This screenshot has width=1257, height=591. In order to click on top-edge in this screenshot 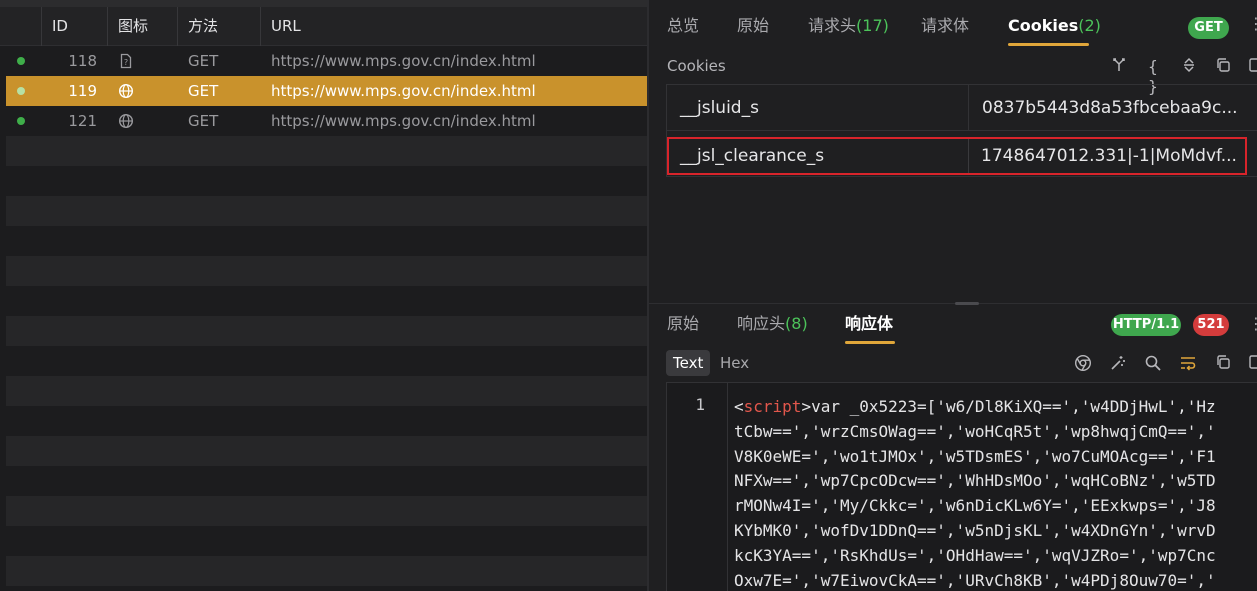, I will do `click(323, 3)`.